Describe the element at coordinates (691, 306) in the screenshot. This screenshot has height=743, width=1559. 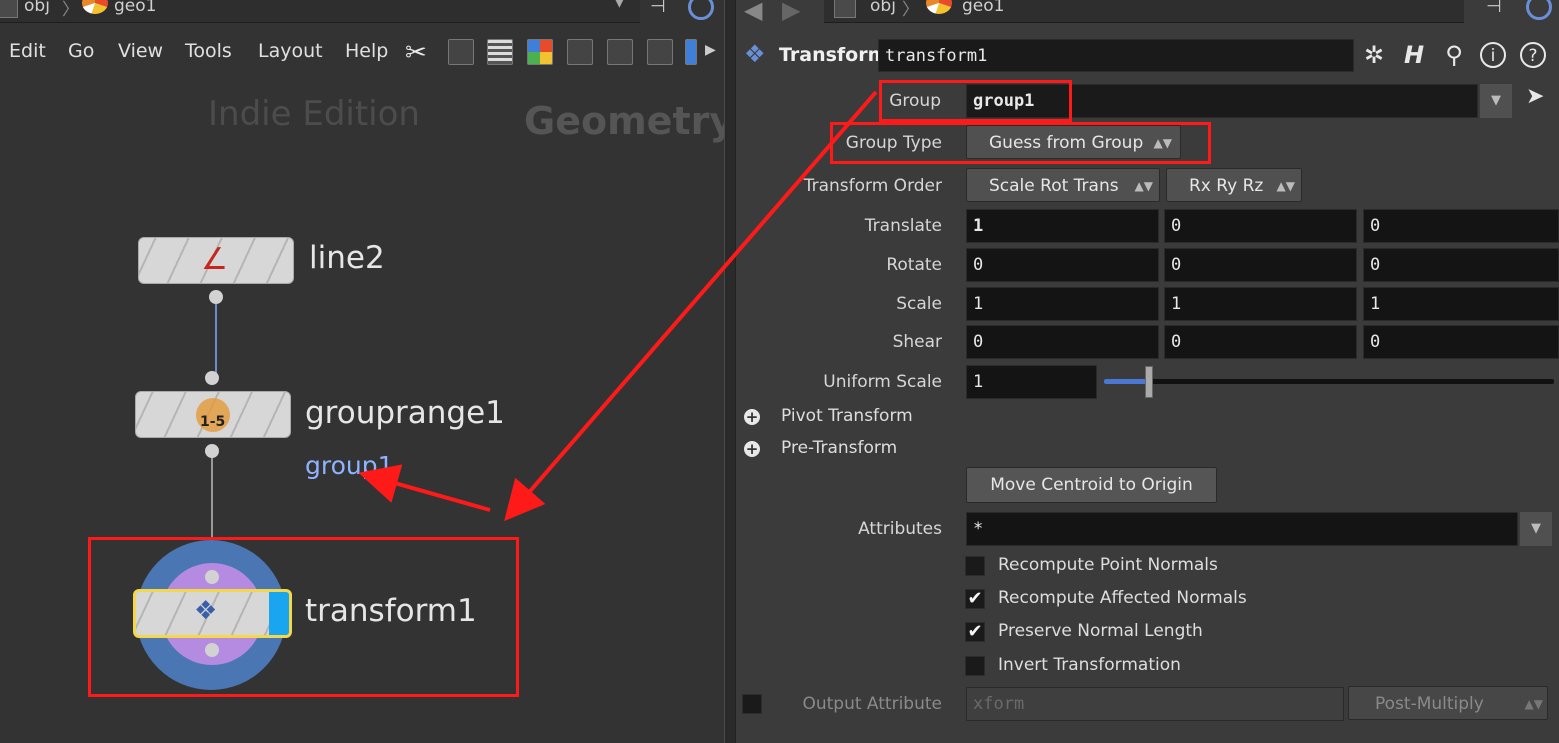
I see `arrow-group-param-to-node` at that location.